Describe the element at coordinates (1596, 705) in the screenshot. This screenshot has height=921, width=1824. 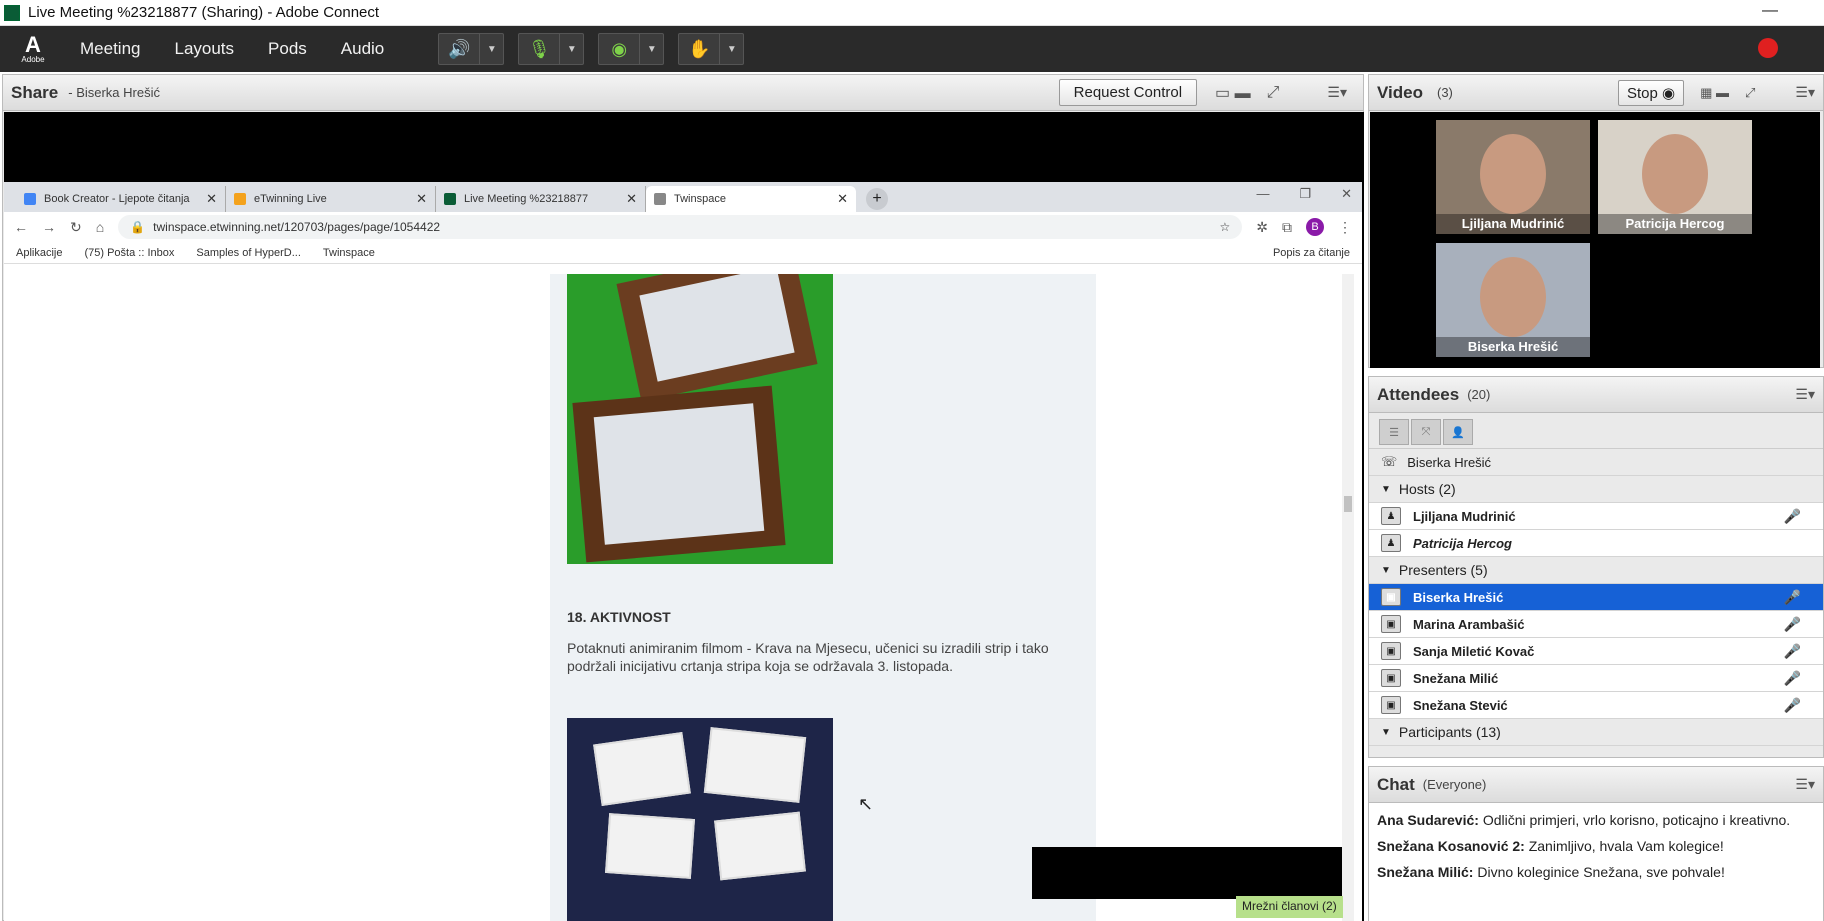
I see `attendee-row: ▣ Snežana Stević 🎤` at that location.